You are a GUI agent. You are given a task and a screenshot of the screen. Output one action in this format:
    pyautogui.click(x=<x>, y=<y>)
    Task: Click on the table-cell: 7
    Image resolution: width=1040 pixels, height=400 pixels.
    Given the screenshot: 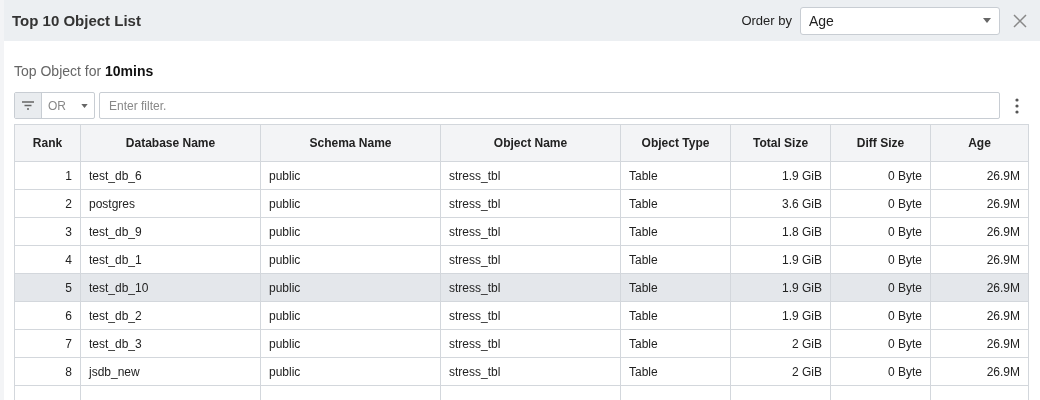 What is the action you would take?
    pyautogui.click(x=47, y=343)
    